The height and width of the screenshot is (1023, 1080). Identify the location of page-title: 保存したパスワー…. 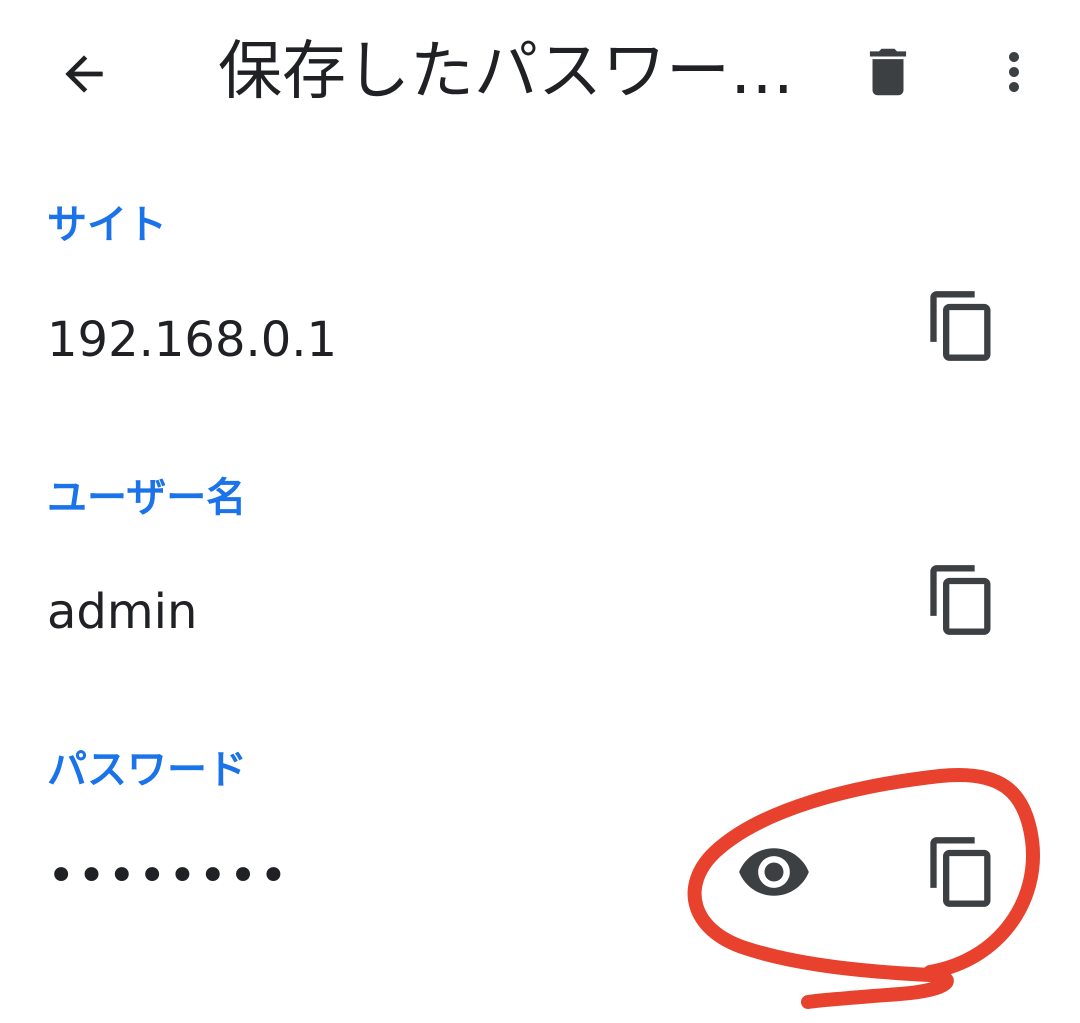
(506, 72).